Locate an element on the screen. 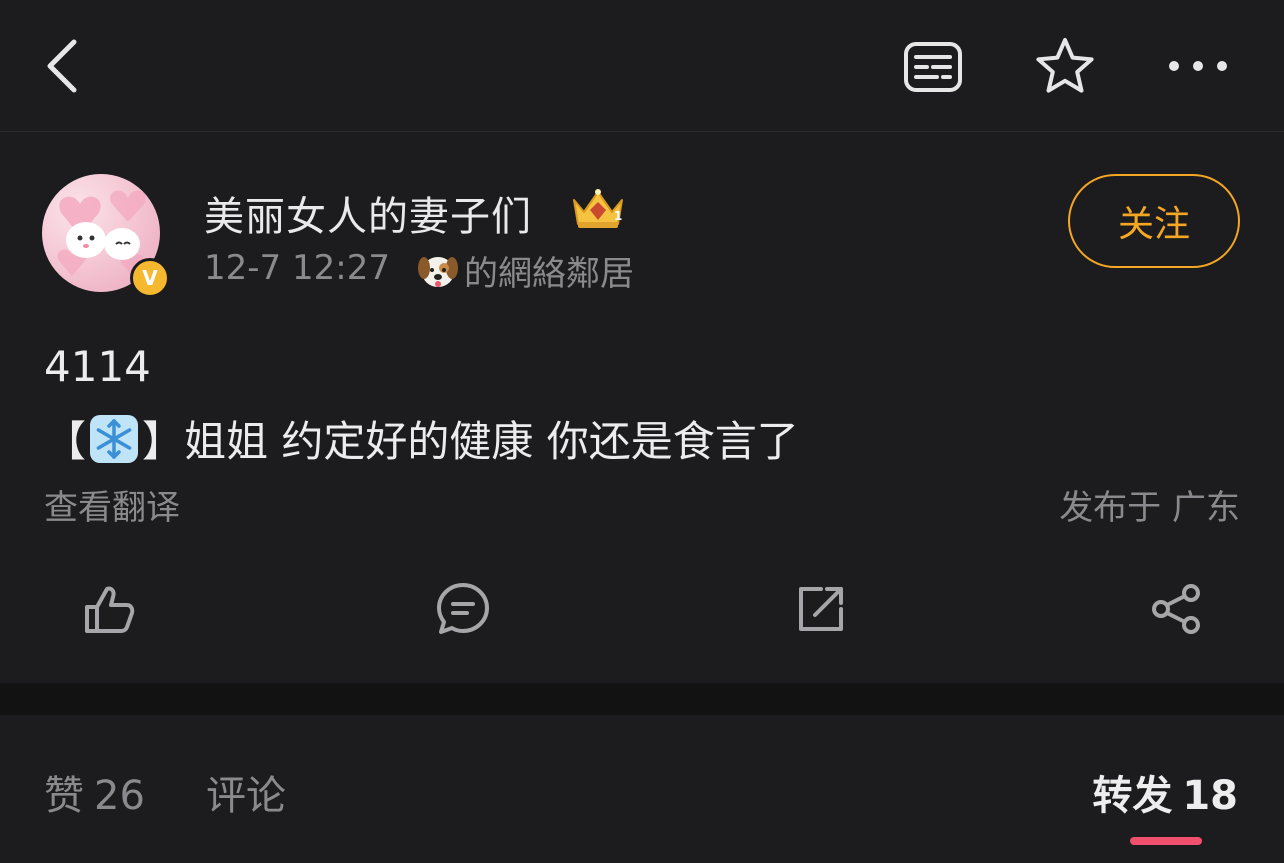  post-source-label: 的網絡鄰居 is located at coordinates (549, 274).